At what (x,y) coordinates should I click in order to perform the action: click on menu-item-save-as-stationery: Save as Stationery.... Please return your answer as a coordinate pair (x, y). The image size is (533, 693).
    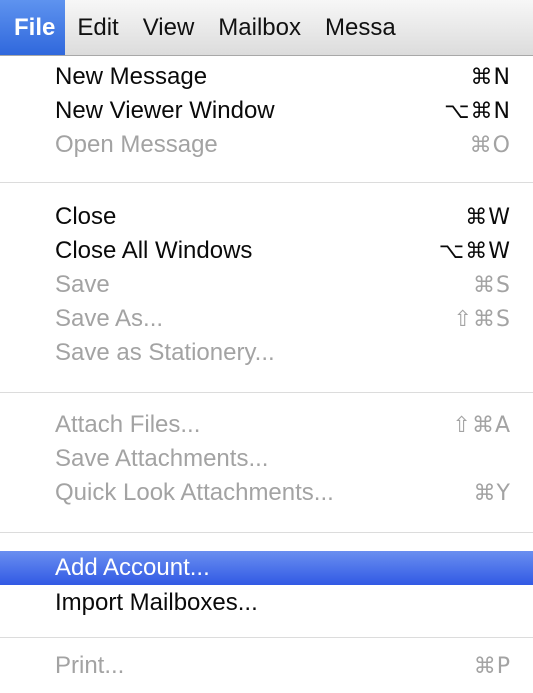
    Looking at the image, I should click on (266, 353).